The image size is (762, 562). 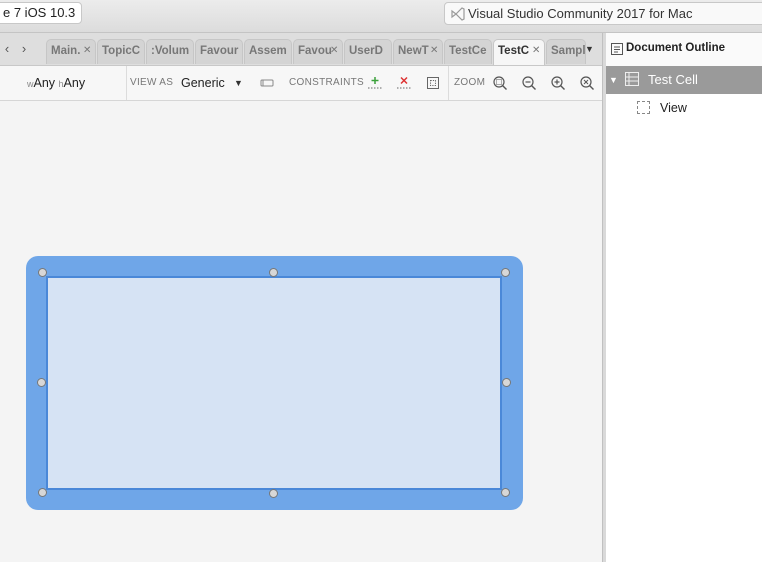 I want to click on zoom-actual-size-icon, so click(x=587, y=83).